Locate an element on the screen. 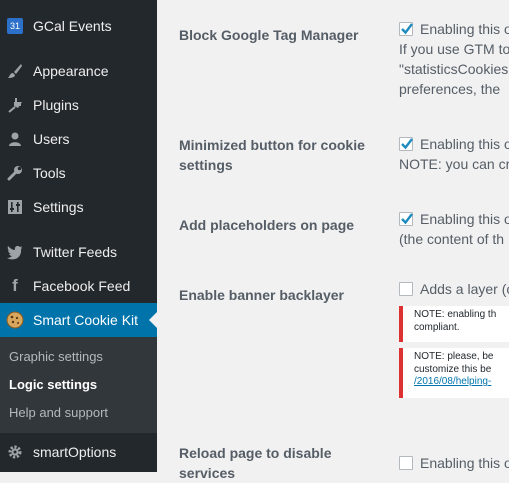  note-text: compliant. is located at coordinates (437, 327).